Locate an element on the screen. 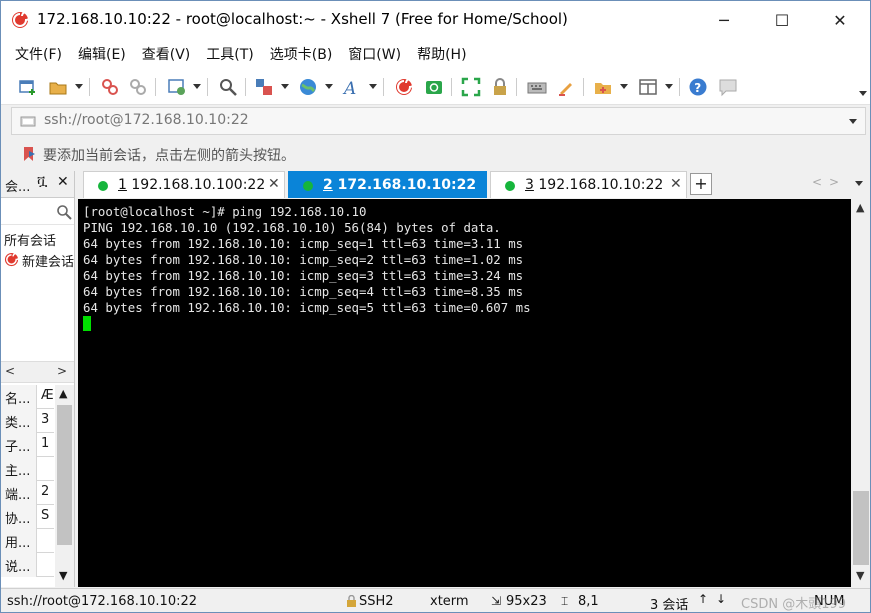 Image resolution: width=871 pixels, height=613 pixels. globe-icon is located at coordinates (308, 87).